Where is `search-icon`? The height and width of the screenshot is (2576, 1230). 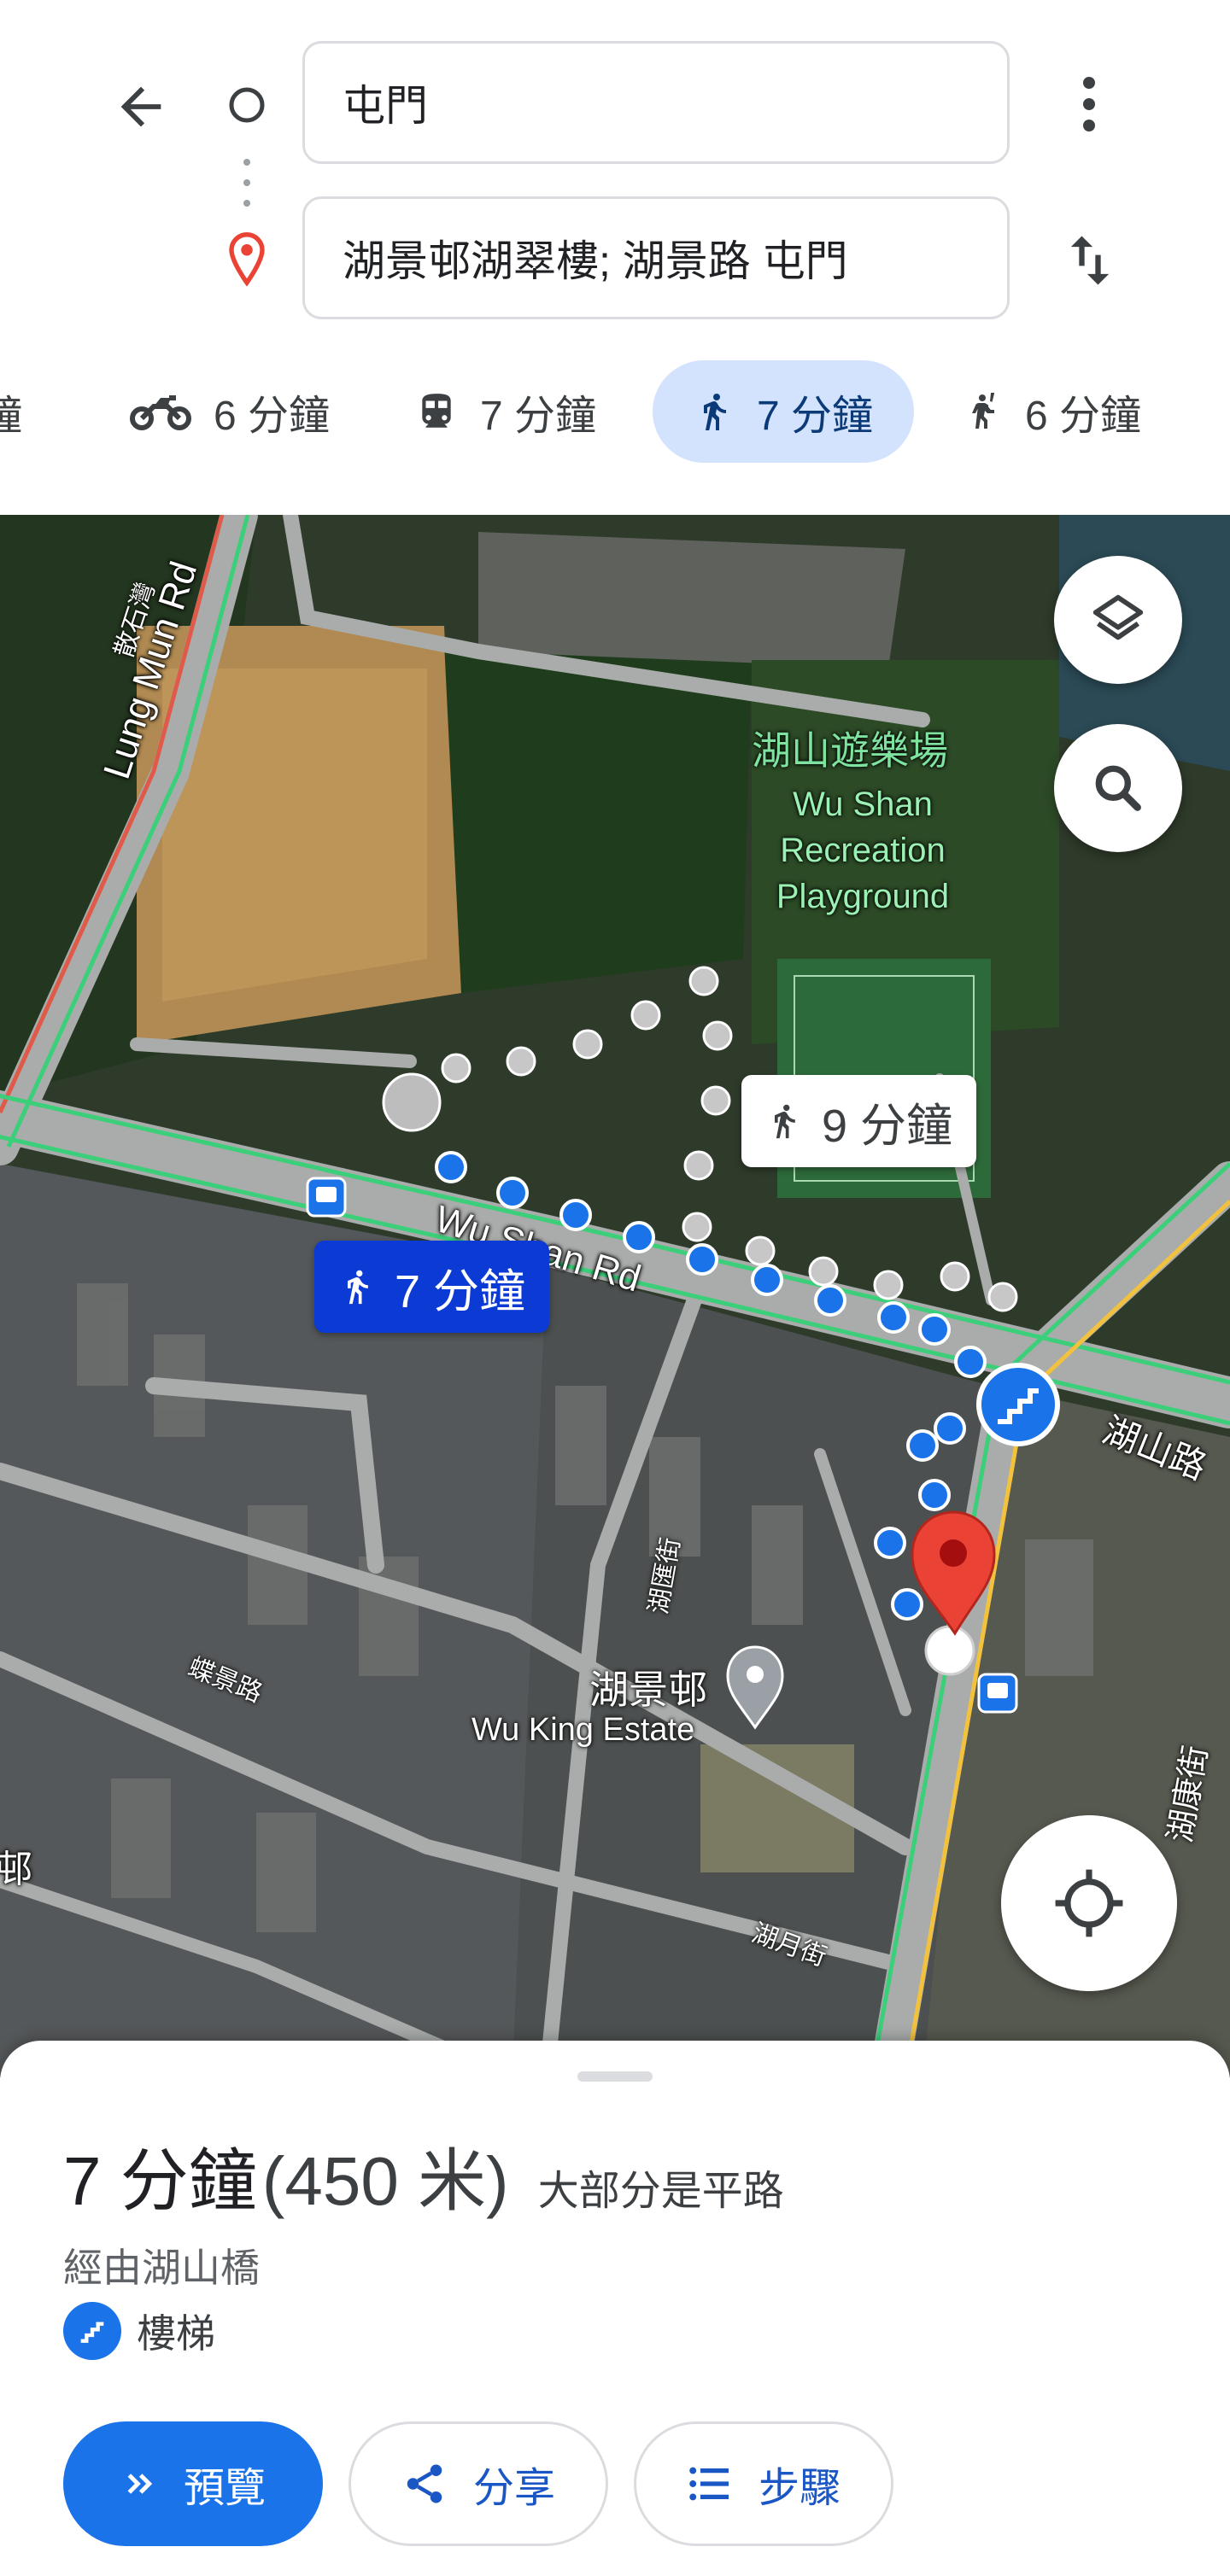
search-icon is located at coordinates (1118, 788).